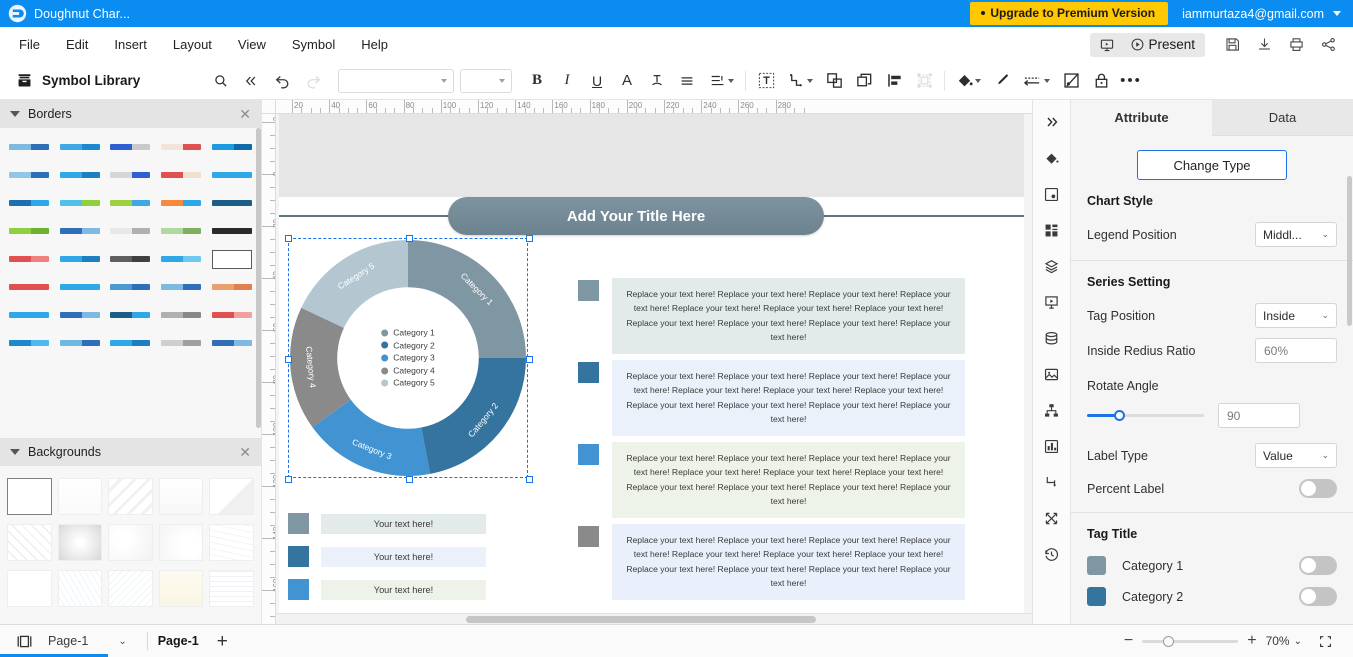  What do you see at coordinates (597, 81) in the screenshot?
I see `underline-button: U` at bounding box center [597, 81].